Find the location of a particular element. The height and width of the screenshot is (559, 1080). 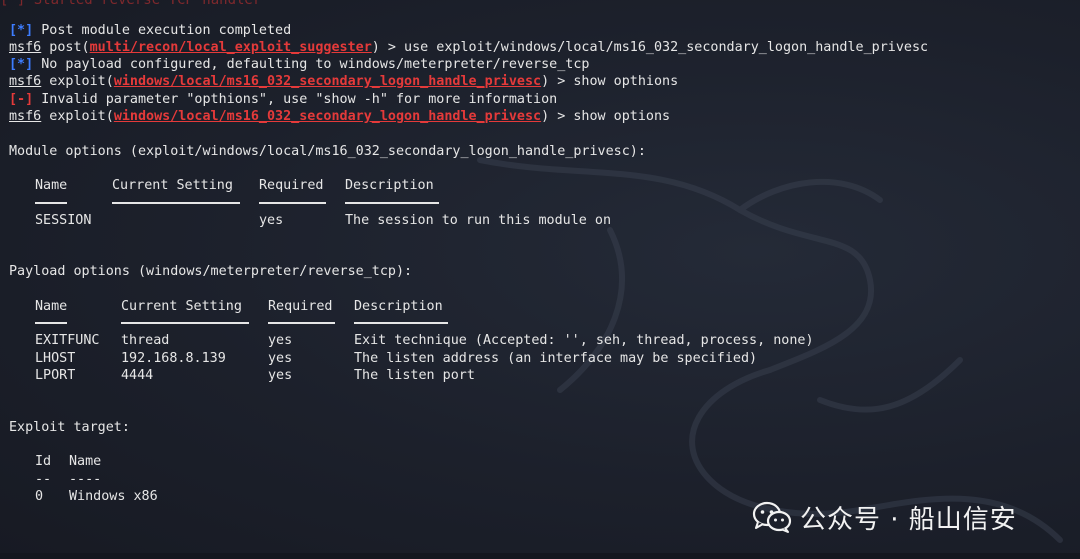

partial-top-line: [*] Started reverse TCP handler is located at coordinates (540, 5).